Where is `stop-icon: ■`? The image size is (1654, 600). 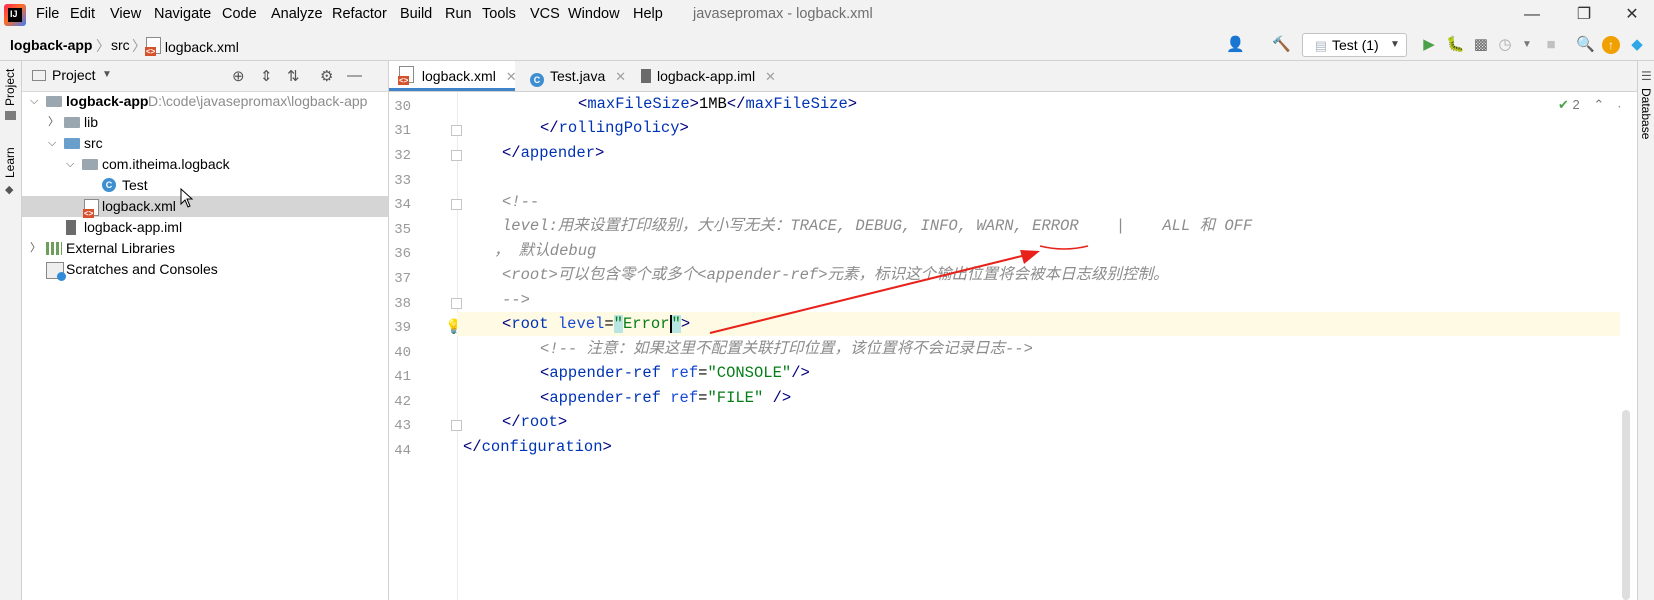 stop-icon: ■ is located at coordinates (1551, 45).